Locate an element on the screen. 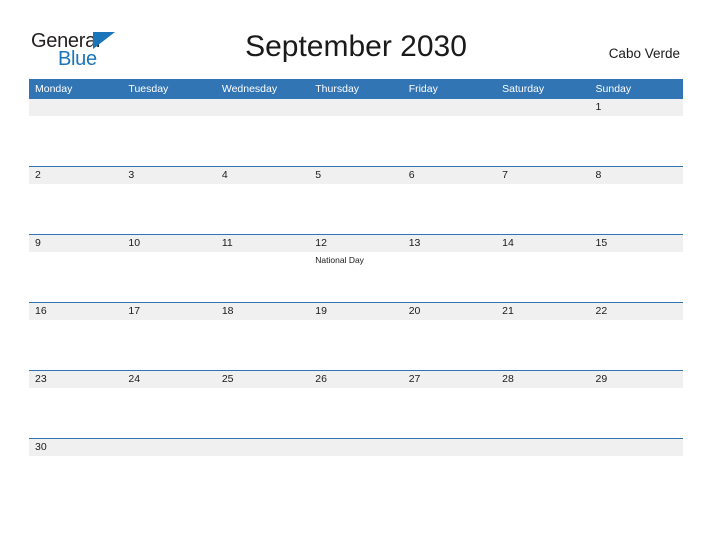  calendar-day-cell: 4 is located at coordinates (262, 200).